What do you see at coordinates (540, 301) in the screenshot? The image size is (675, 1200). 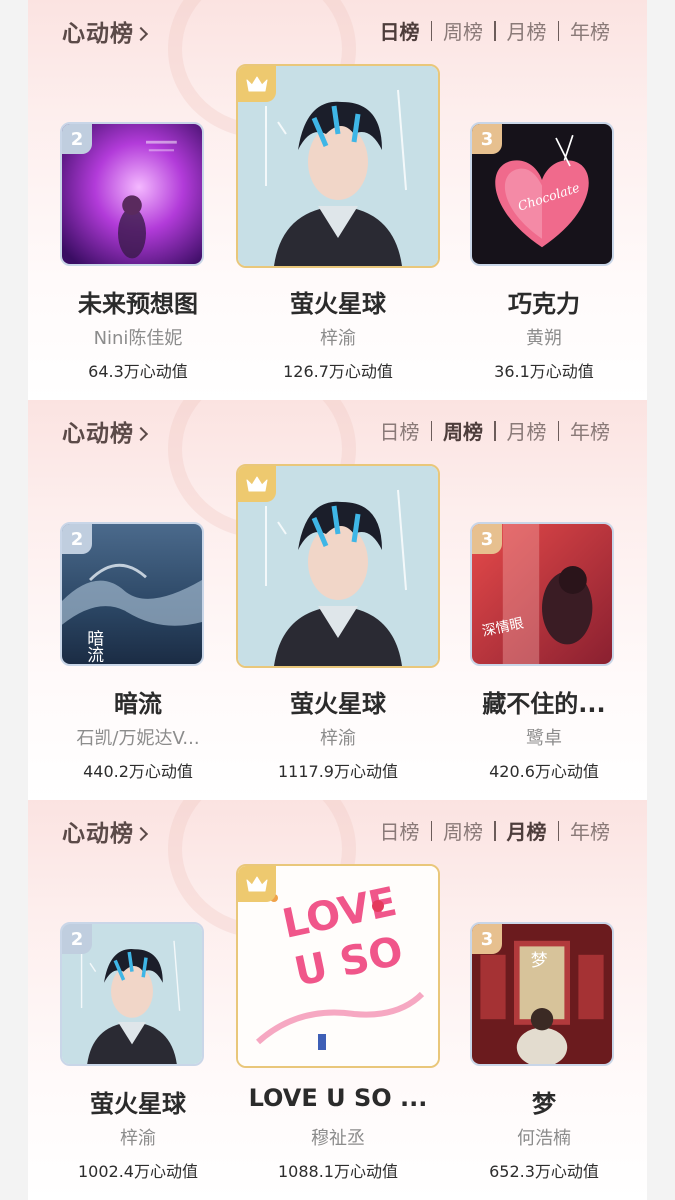 I see `song-title: 巧克力` at bounding box center [540, 301].